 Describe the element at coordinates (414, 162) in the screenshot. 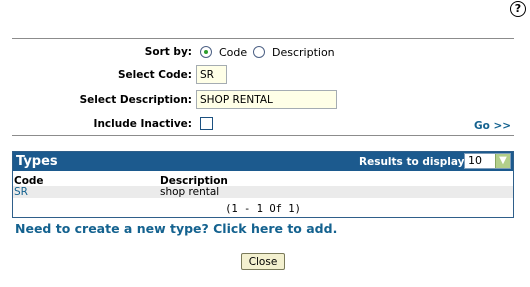

I see `results-to-display-label: Results to display:` at that location.